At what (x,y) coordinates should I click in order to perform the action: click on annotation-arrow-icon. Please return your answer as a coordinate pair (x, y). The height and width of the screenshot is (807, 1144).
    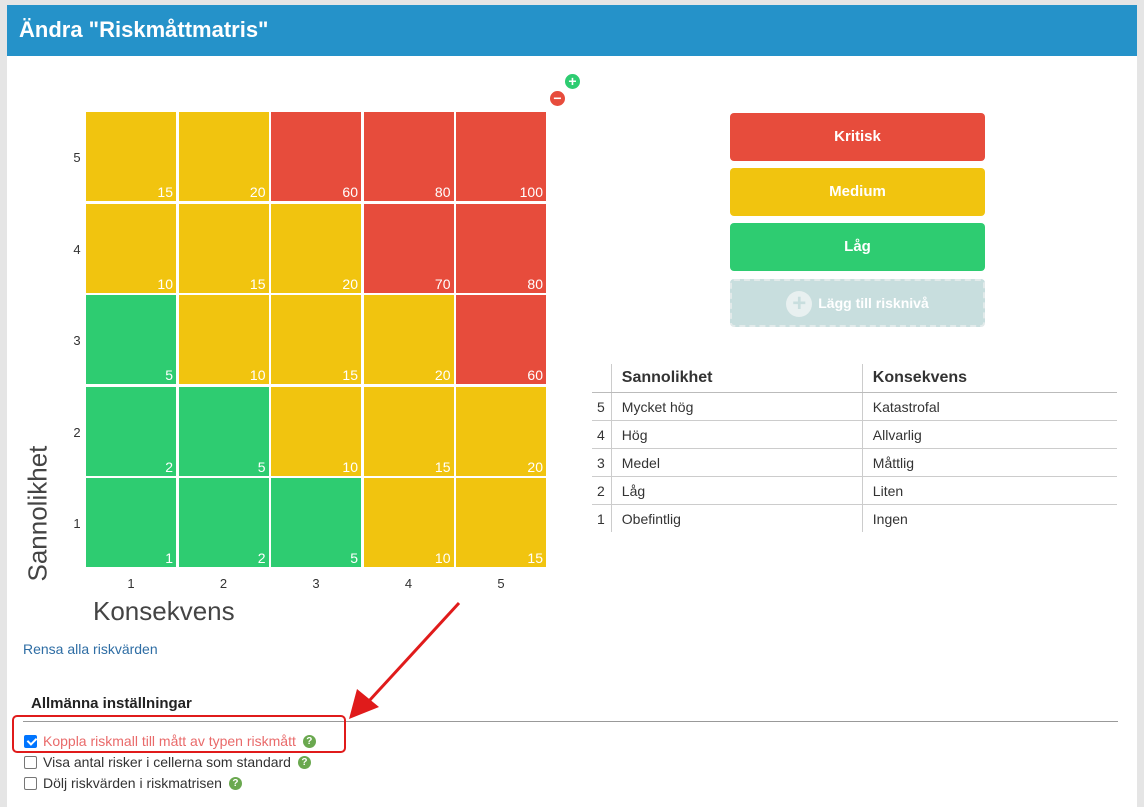
    Looking at the image, I should click on (405, 660).